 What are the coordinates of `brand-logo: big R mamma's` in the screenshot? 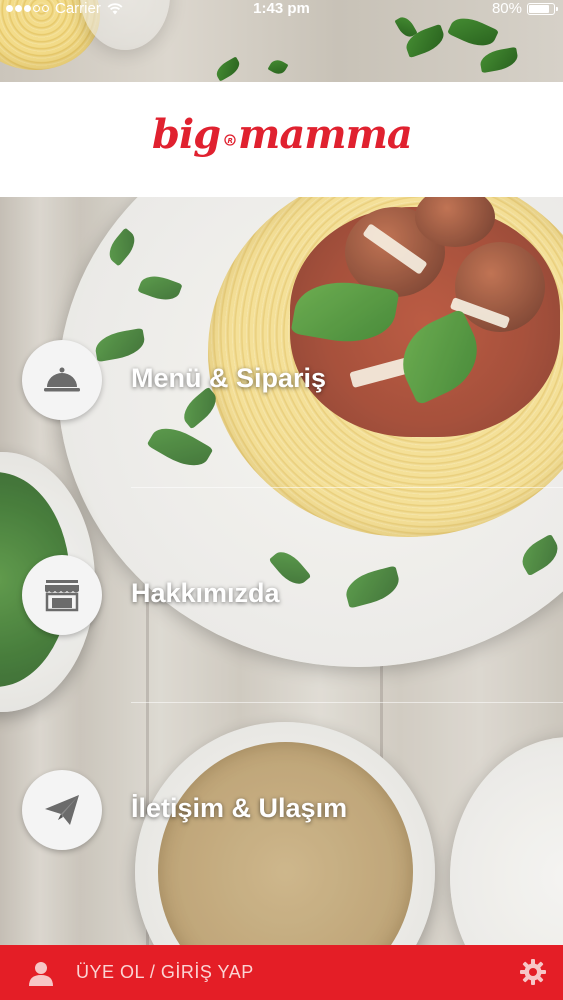 It's located at (281, 142).